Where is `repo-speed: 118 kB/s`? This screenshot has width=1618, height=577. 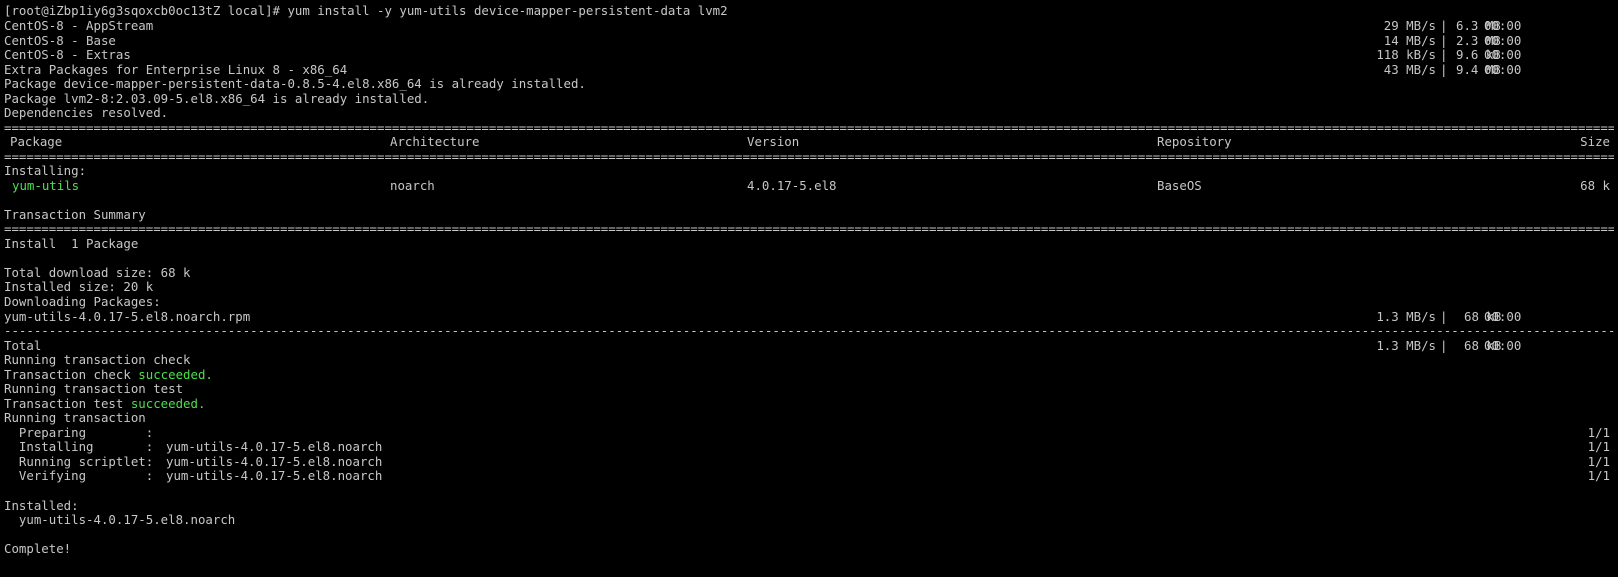
repo-speed: 118 kB/s is located at coordinates (1406, 54).